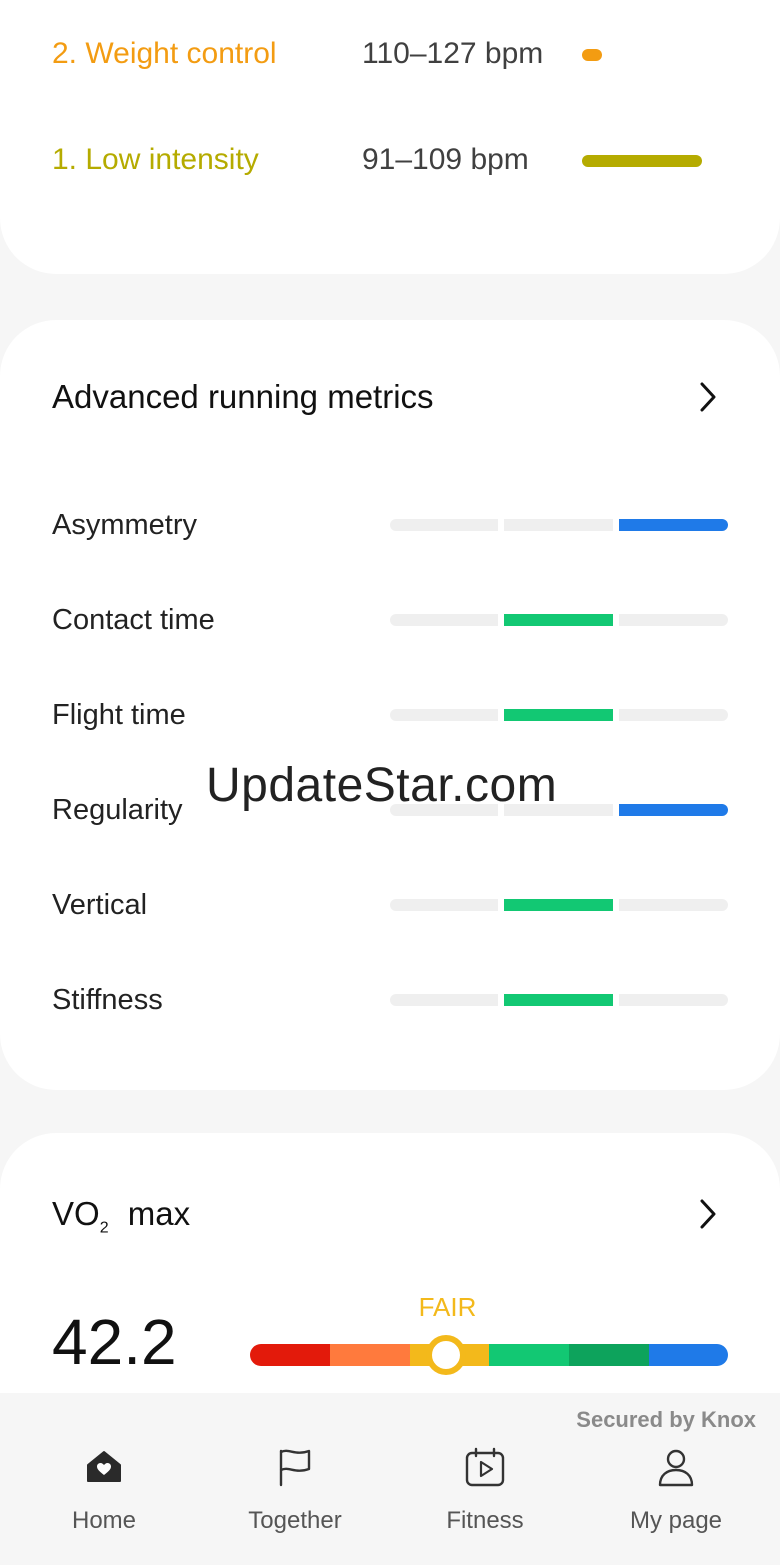  I want to click on metric-row-contact-time: Contact time, so click(390, 620).